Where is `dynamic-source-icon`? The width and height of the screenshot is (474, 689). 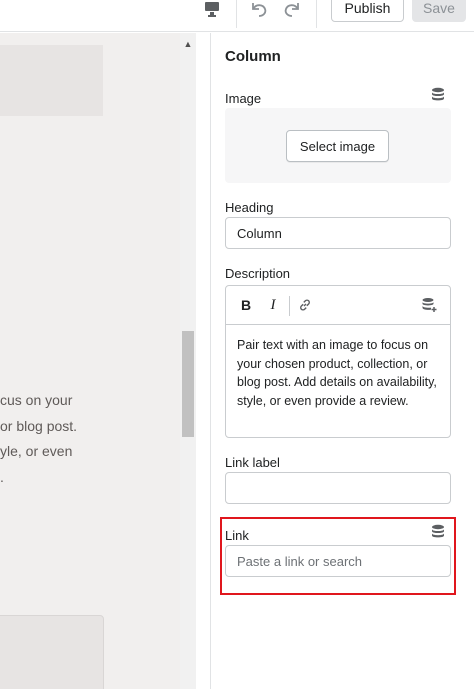 dynamic-source-icon is located at coordinates (438, 95).